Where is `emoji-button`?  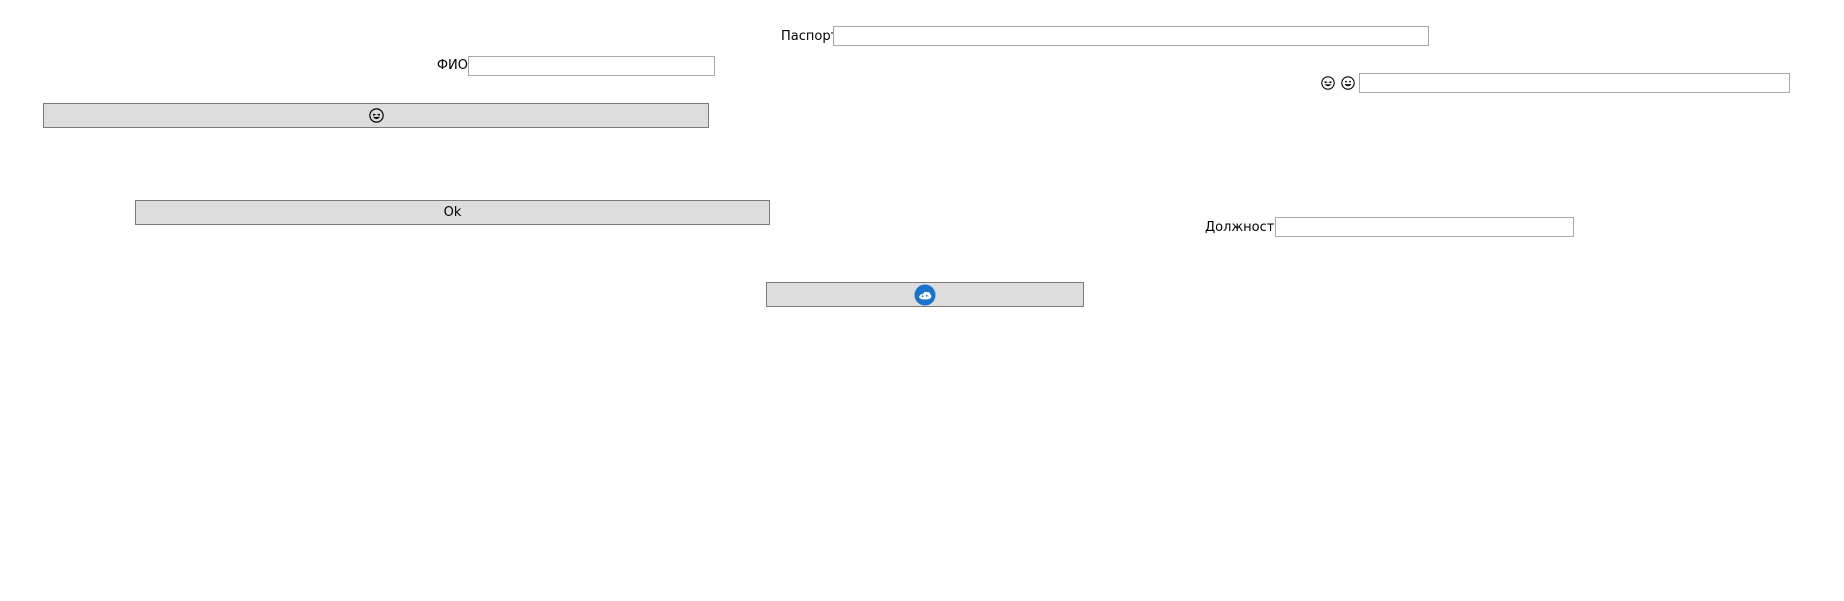 emoji-button is located at coordinates (376, 115).